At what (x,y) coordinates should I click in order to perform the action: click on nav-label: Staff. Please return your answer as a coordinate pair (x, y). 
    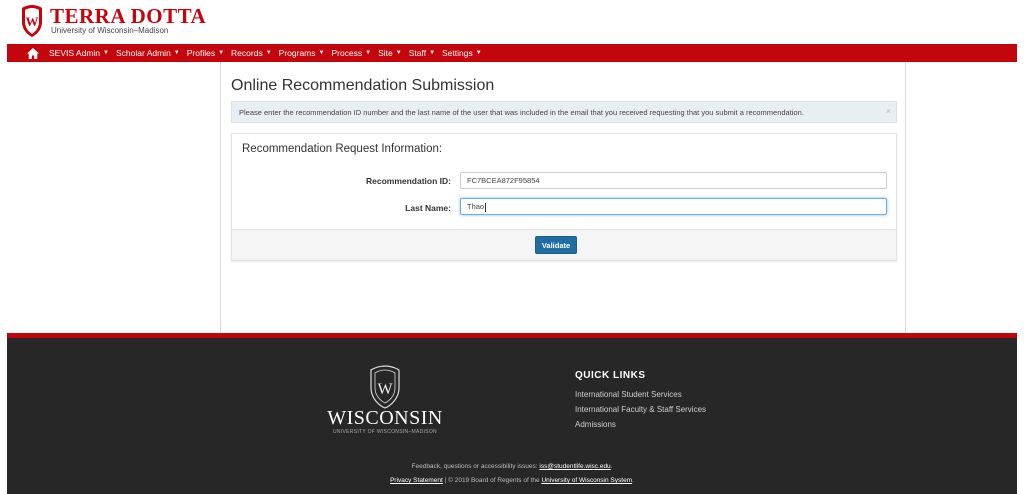
    Looking at the image, I should click on (417, 53).